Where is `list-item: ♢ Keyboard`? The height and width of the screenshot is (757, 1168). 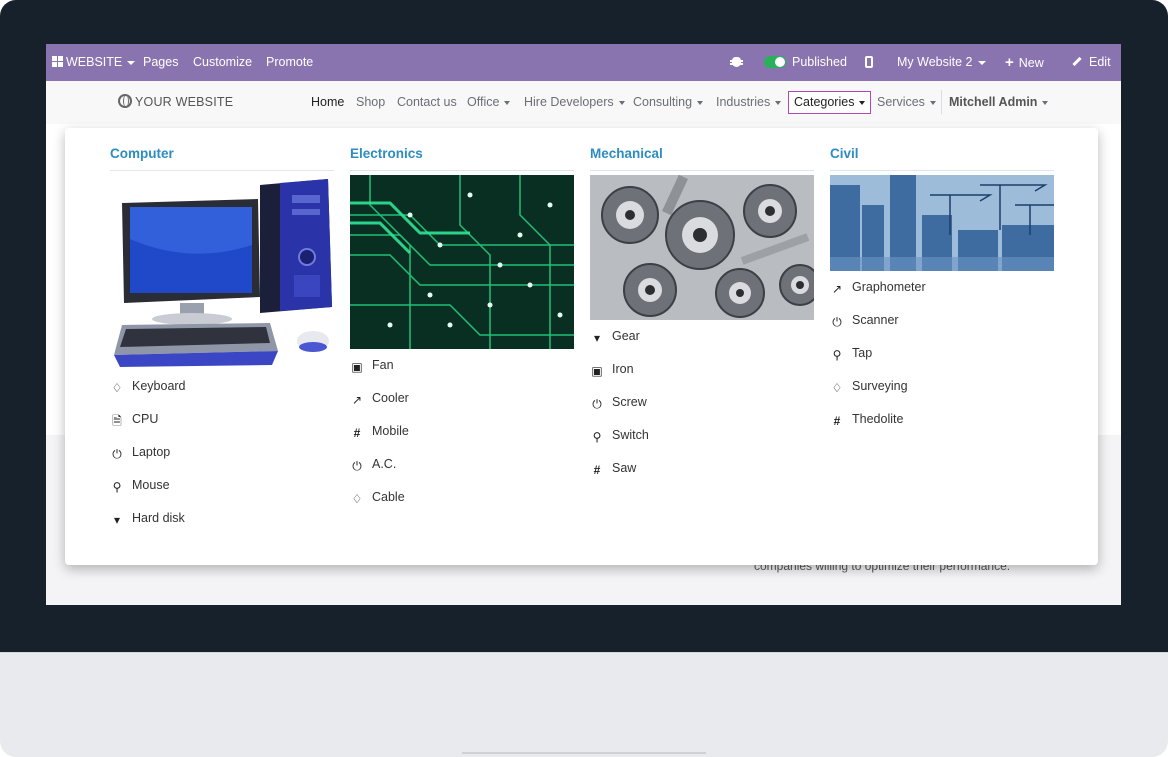 list-item: ♢ Keyboard is located at coordinates (148, 386).